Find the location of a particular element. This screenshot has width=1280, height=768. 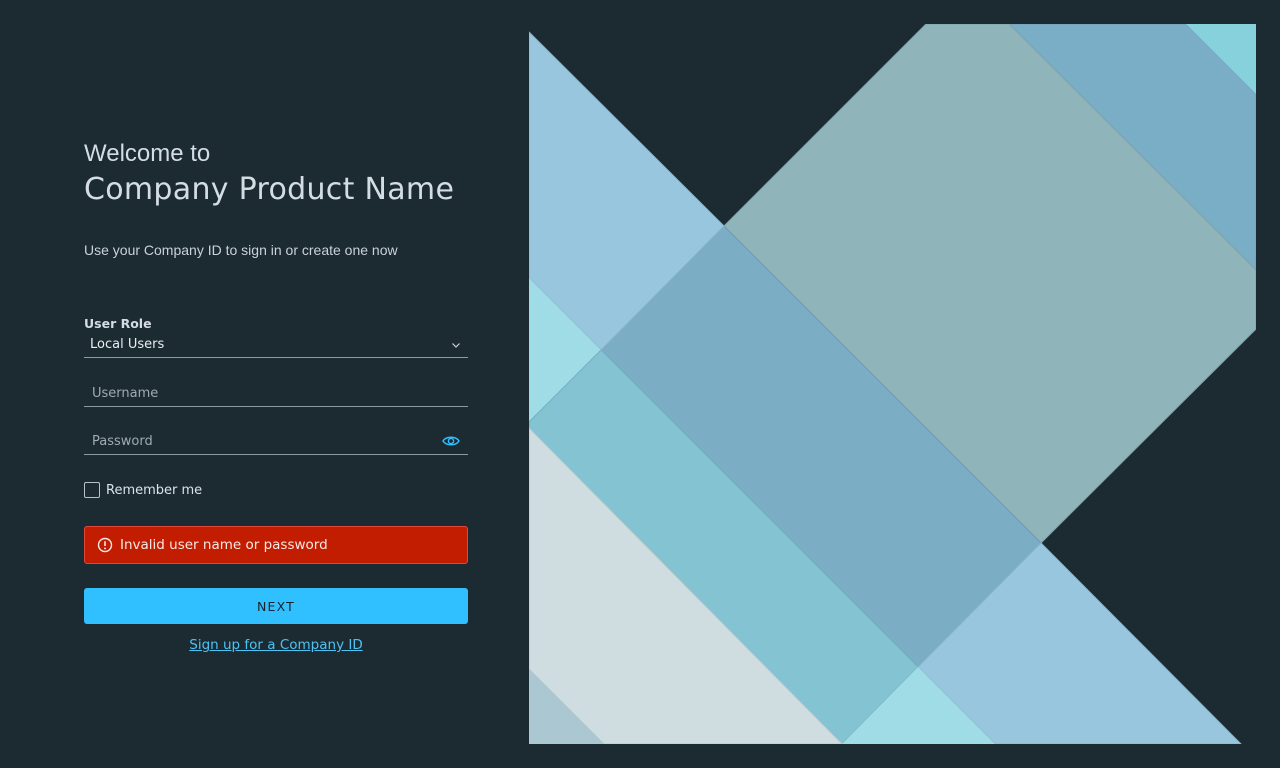

product-name-title: Company Product Name is located at coordinates (269, 189).